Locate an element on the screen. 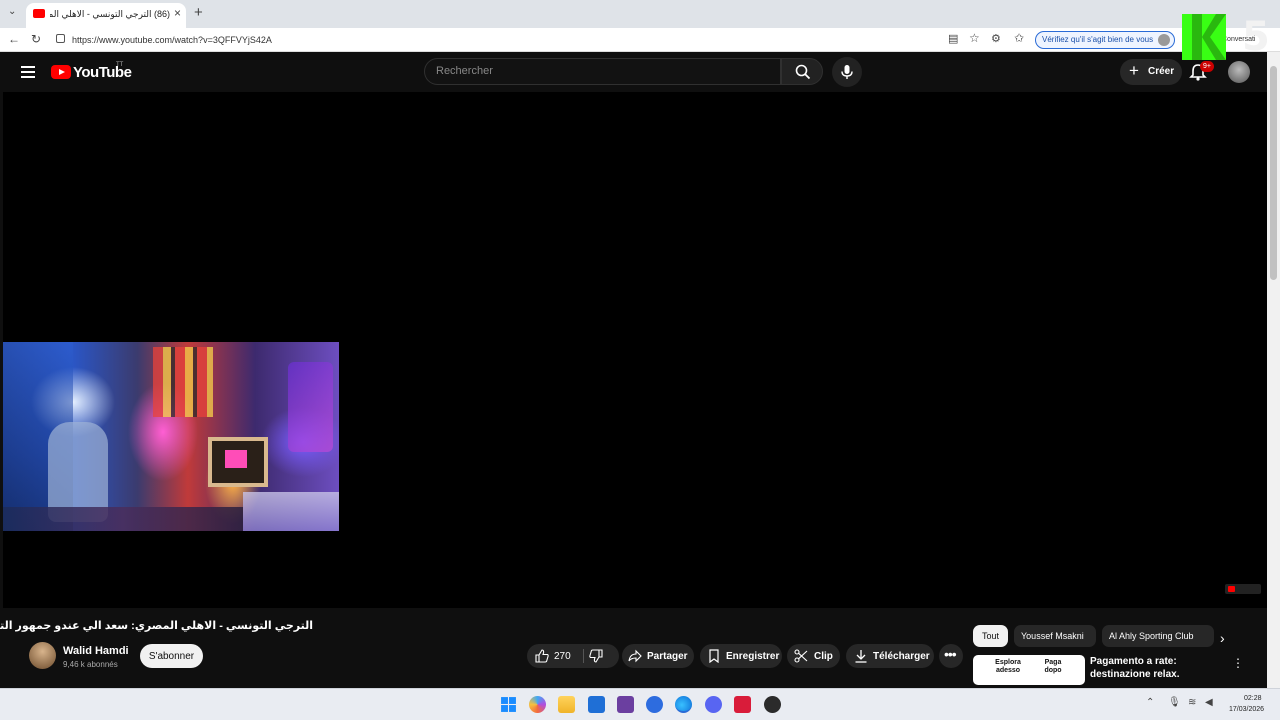 This screenshot has width=1280, height=720. favorites-icon: ✩ is located at coordinates (1019, 38).